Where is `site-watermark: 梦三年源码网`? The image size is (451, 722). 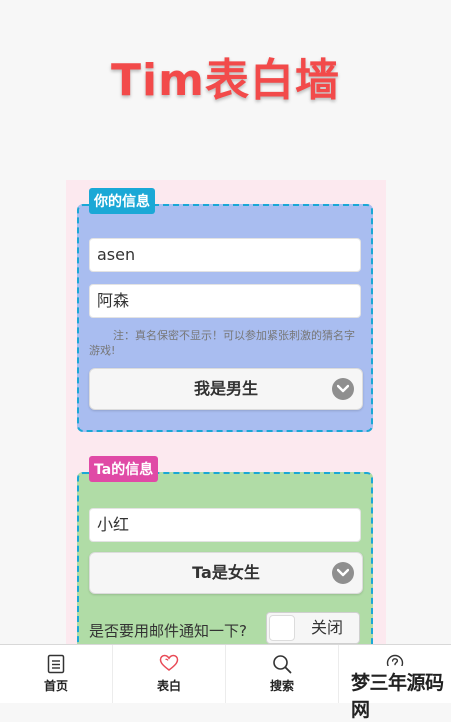
site-watermark: 梦三年源码网 is located at coordinates (400, 693).